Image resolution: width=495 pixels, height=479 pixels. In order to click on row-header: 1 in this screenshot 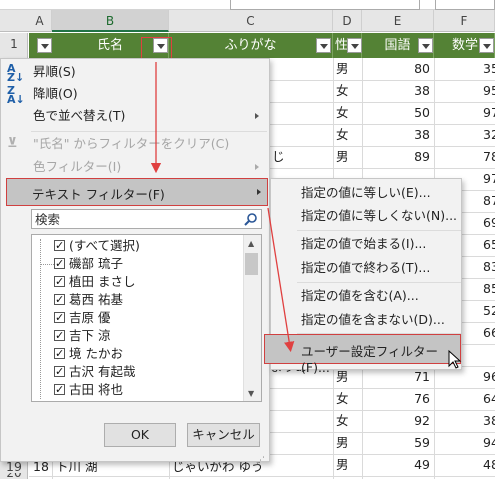, I will do `click(14, 44)`.